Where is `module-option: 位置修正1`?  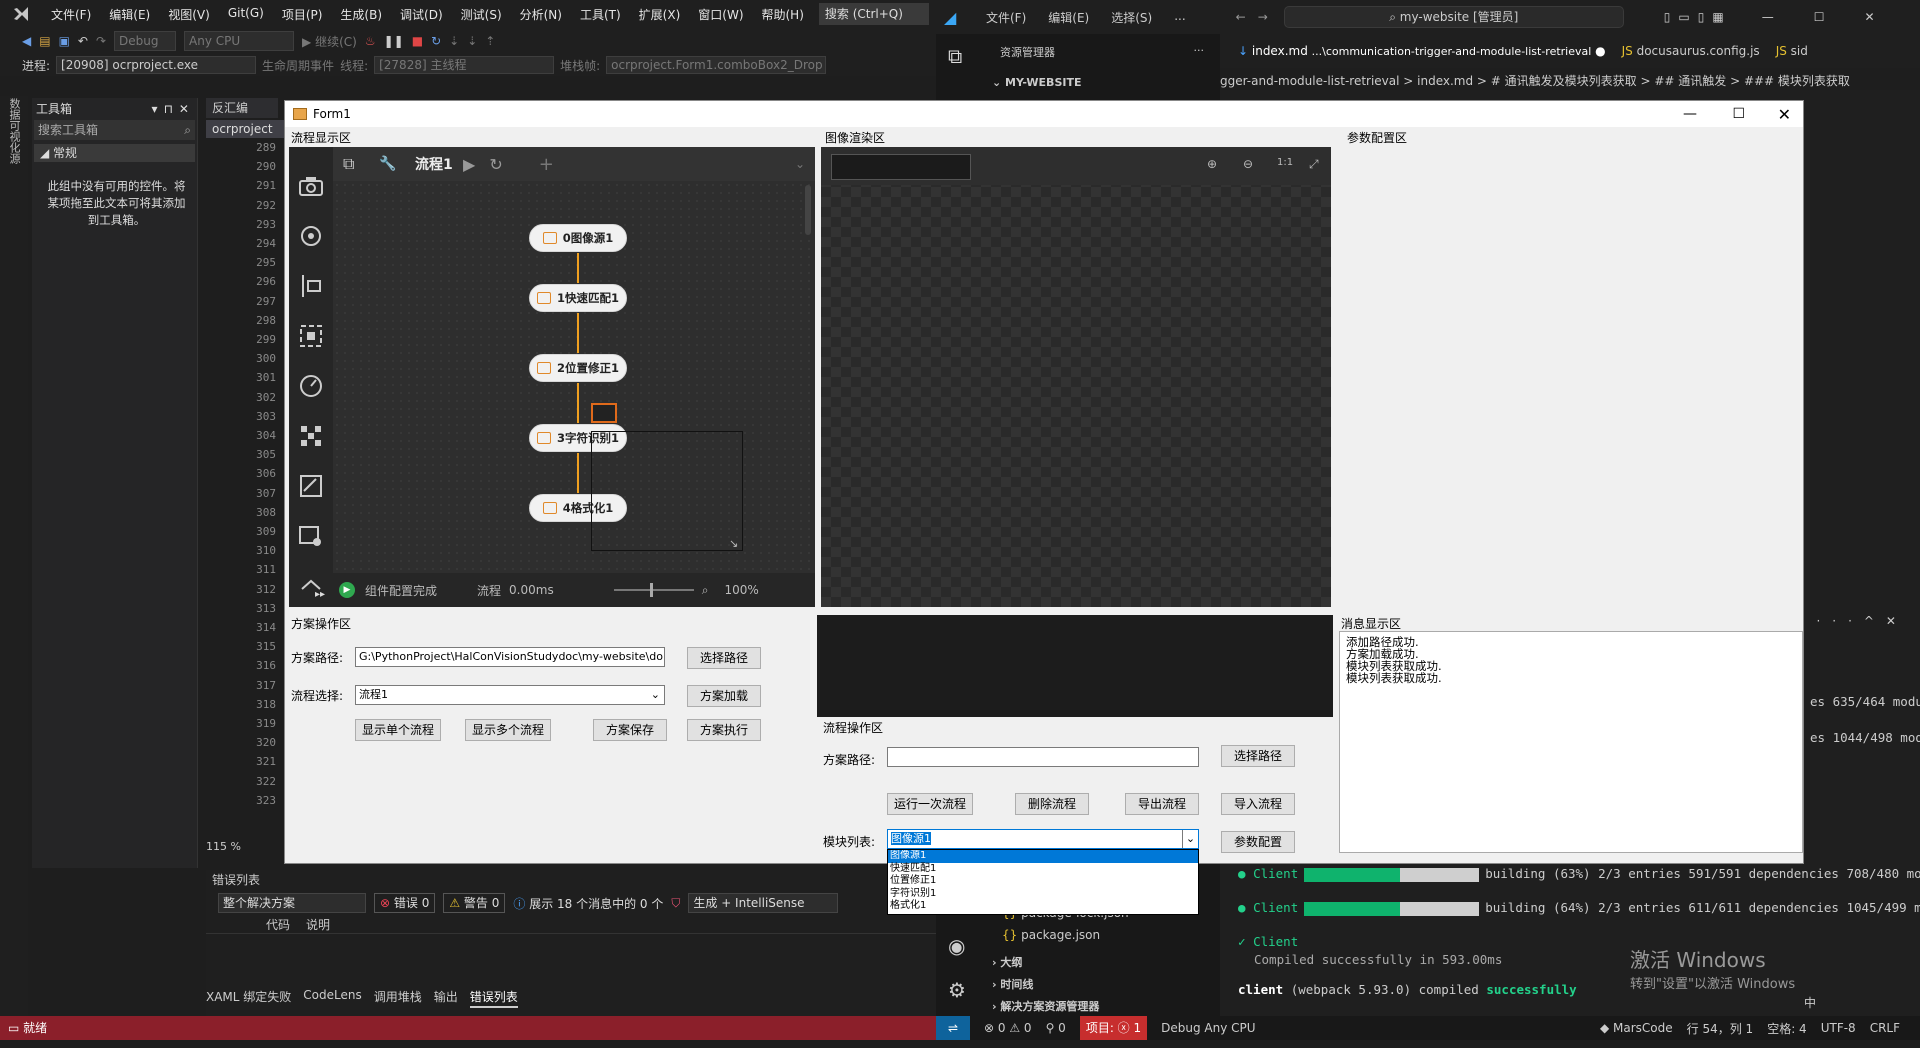
module-option: 位置修正1 is located at coordinates (1043, 881).